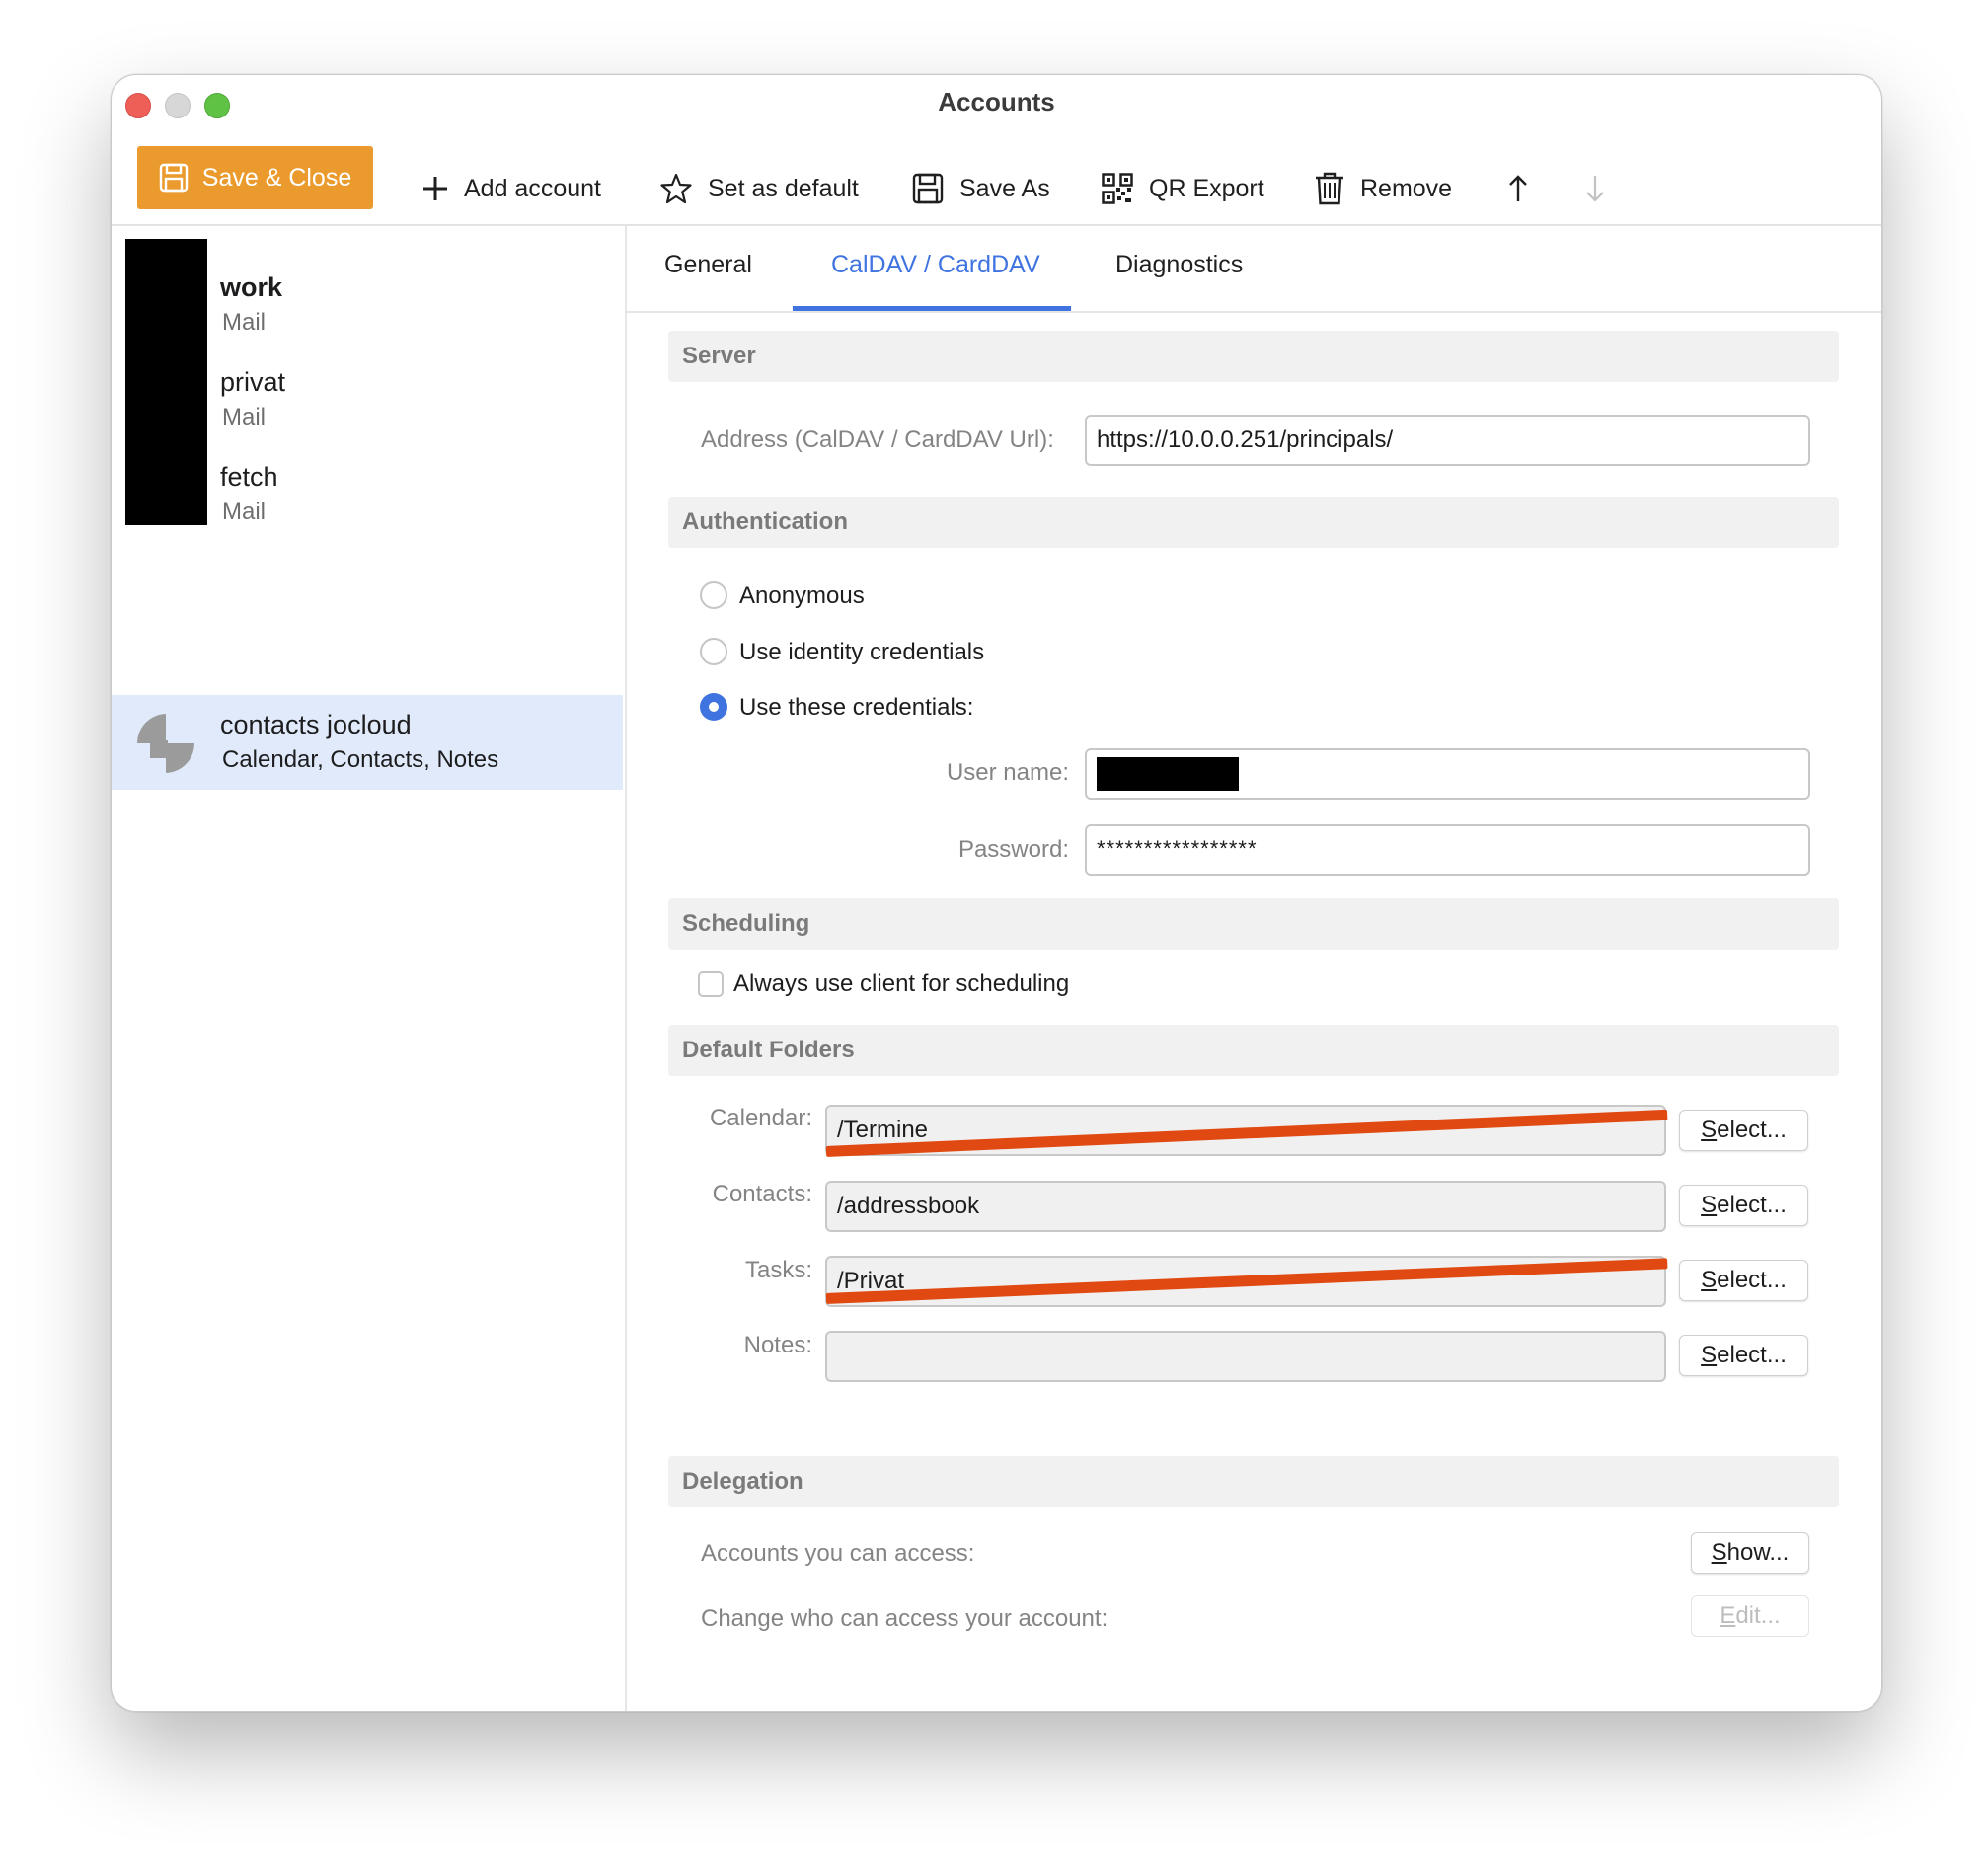 The image size is (1988, 1854). Describe the element at coordinates (1245, 1206) in the screenshot. I see `contacts-folder-input: /addressbook` at that location.